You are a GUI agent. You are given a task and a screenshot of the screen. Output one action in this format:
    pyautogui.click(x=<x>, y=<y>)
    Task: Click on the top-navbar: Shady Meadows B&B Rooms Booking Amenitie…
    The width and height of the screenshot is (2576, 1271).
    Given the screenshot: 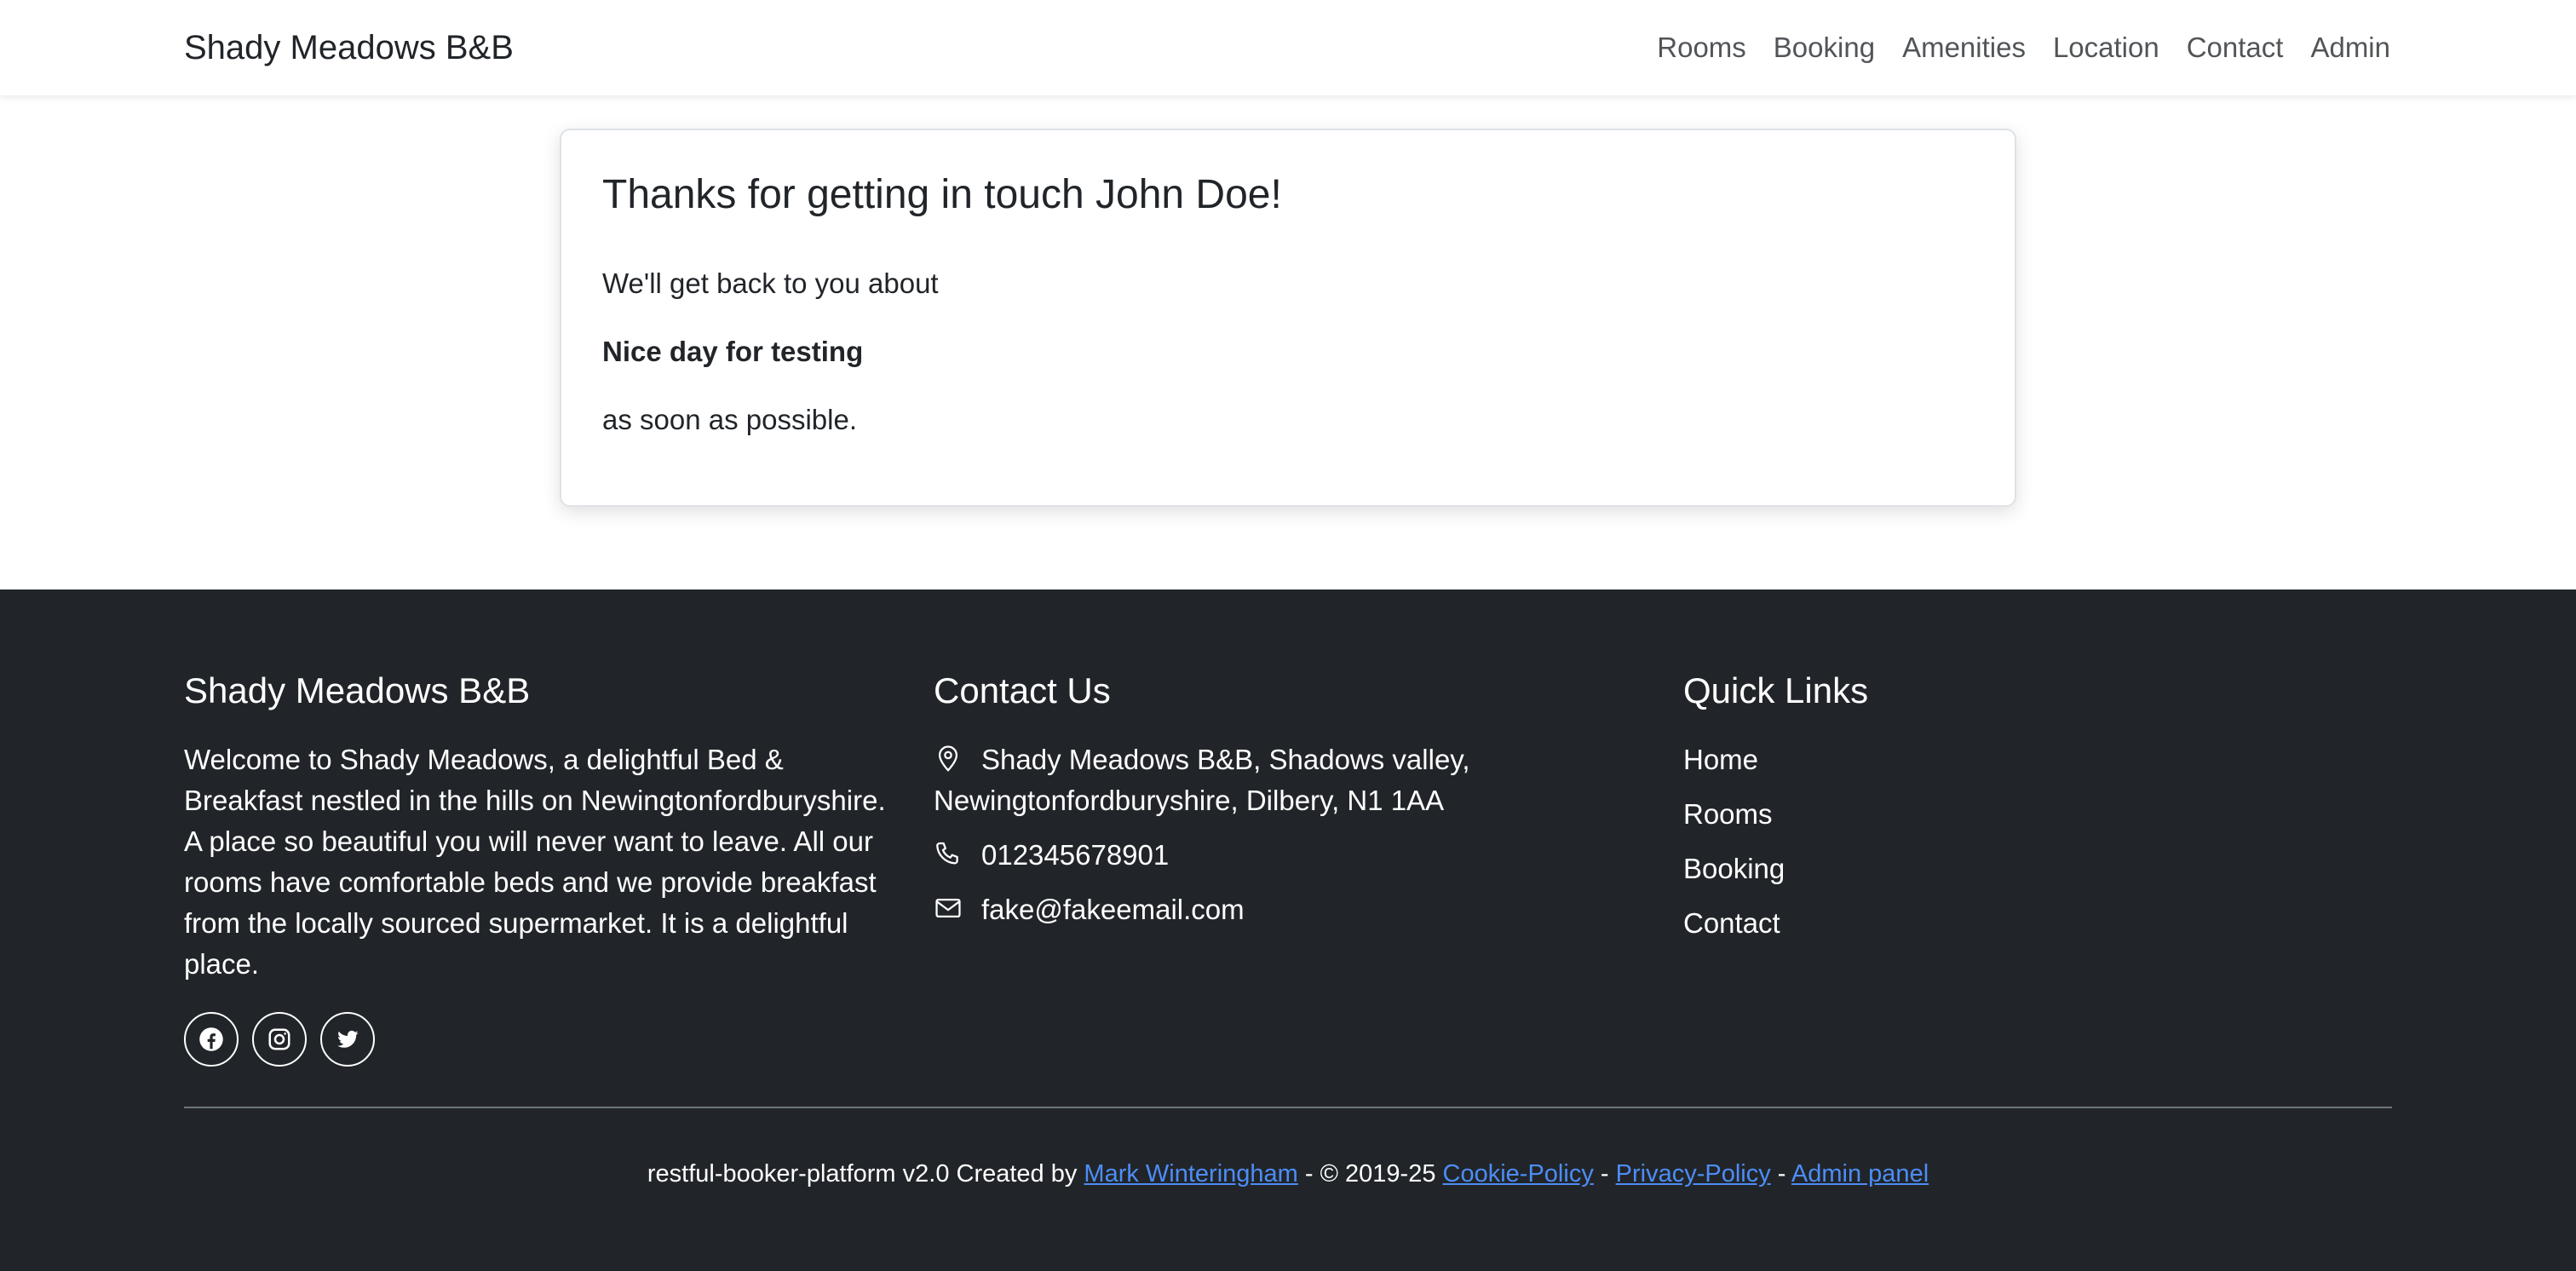 What is the action you would take?
    pyautogui.click(x=1288, y=47)
    